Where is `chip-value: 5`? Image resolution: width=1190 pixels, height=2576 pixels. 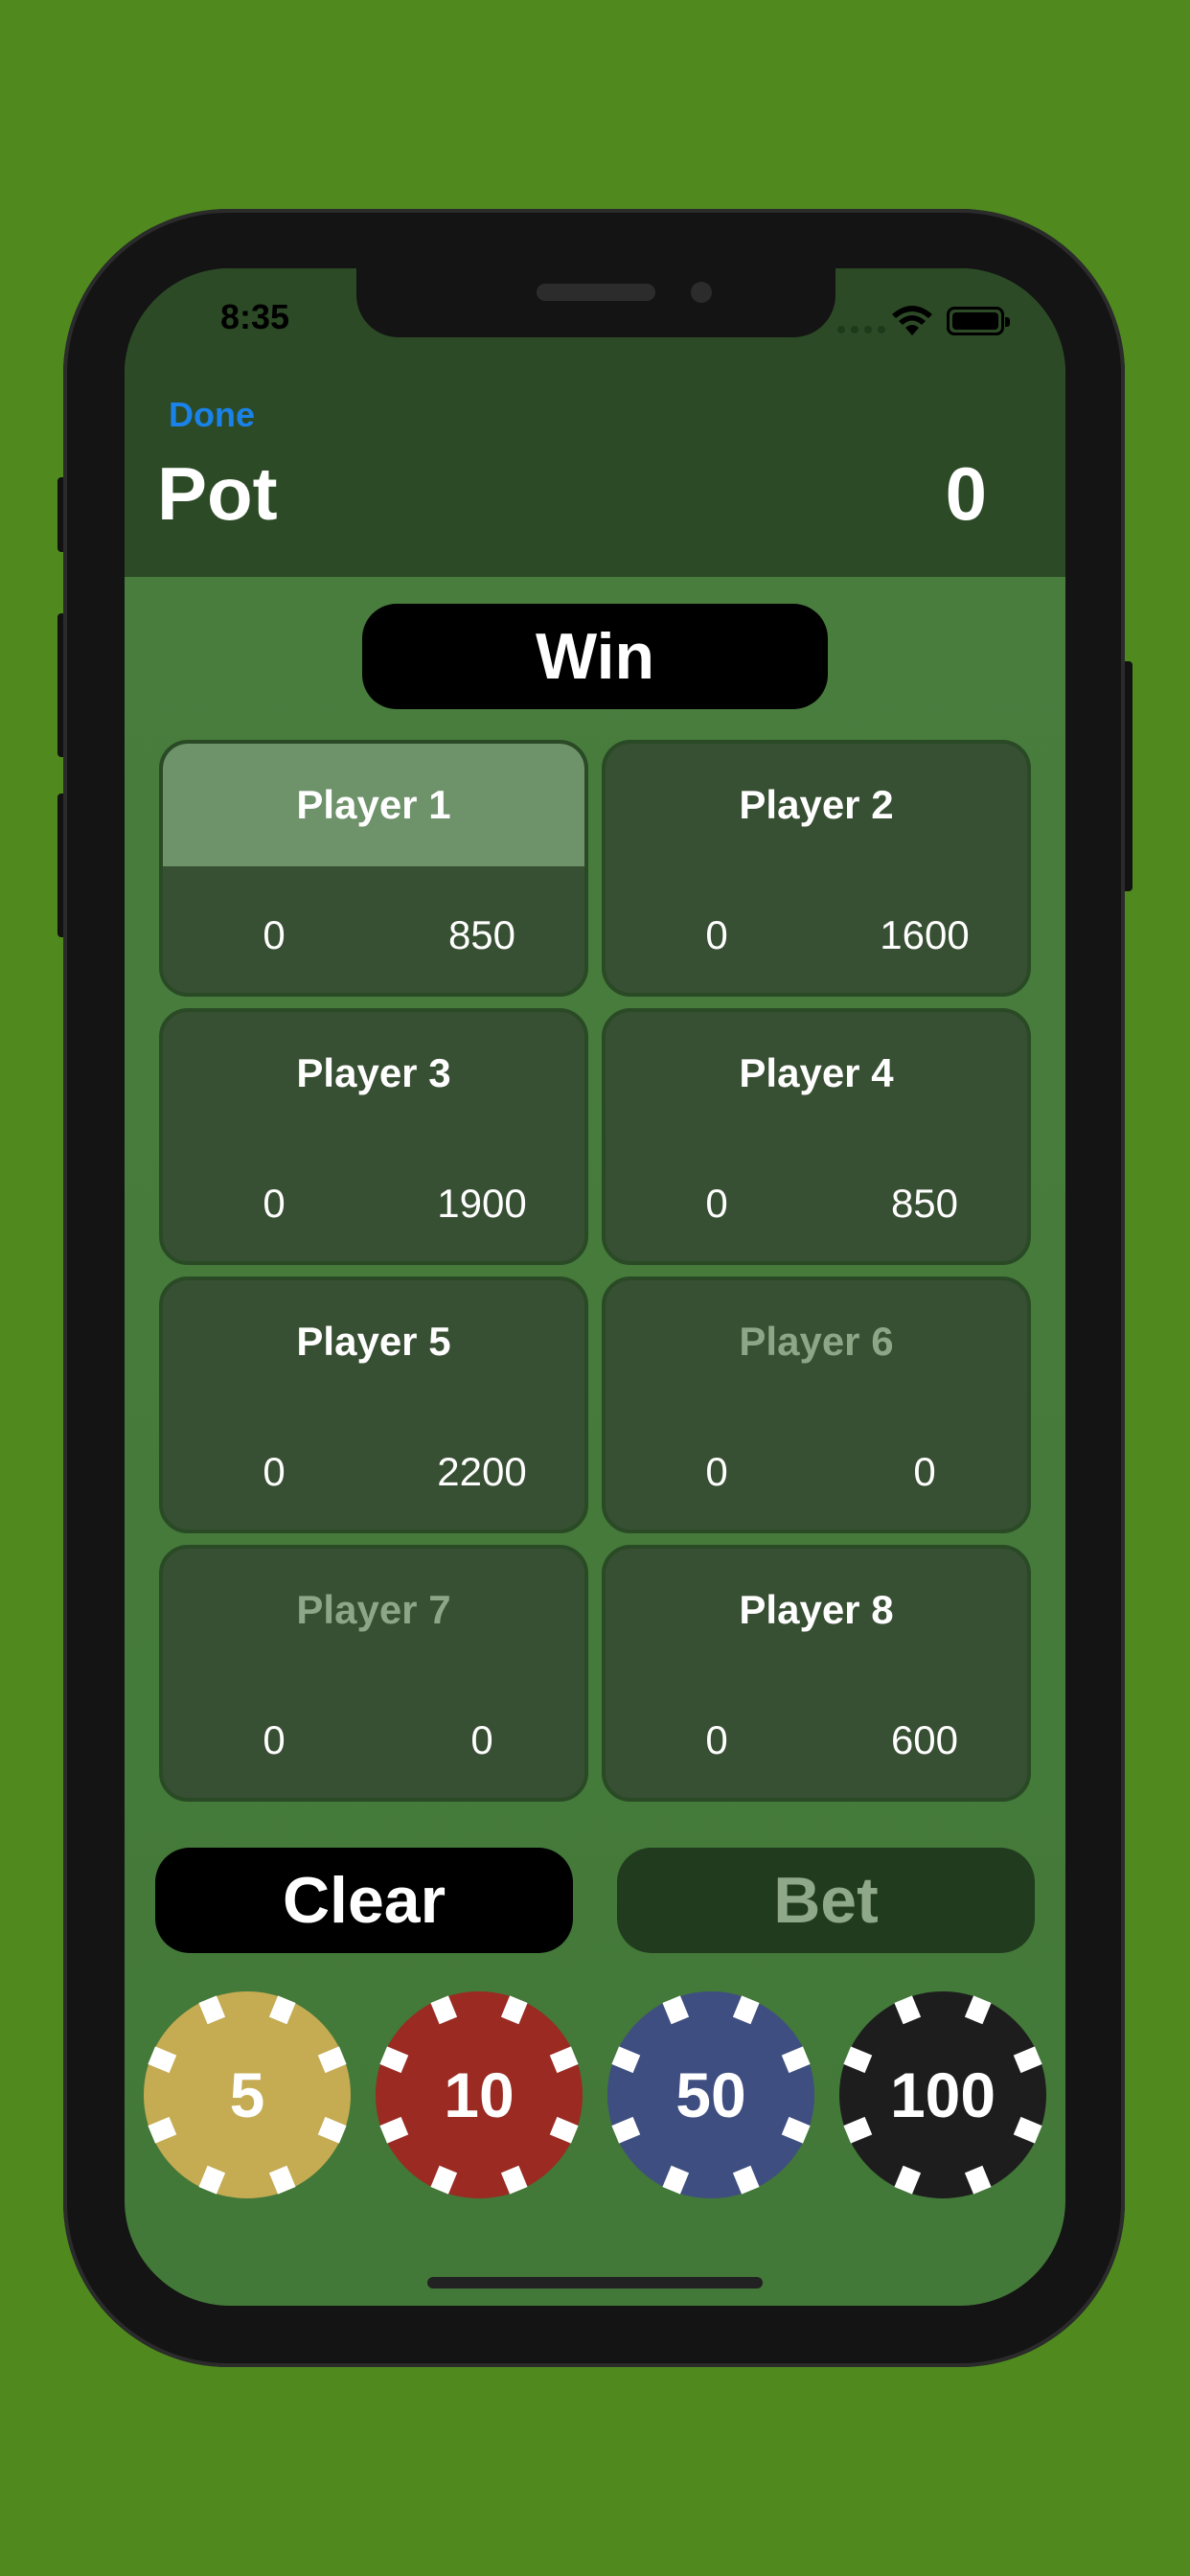
chip-value: 5 is located at coordinates (247, 2094).